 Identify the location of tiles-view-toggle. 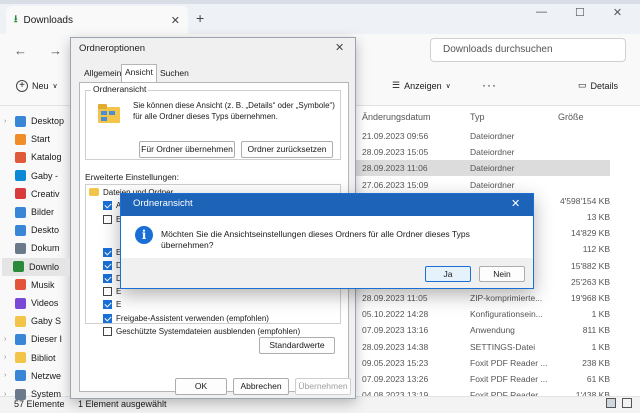
(627, 403).